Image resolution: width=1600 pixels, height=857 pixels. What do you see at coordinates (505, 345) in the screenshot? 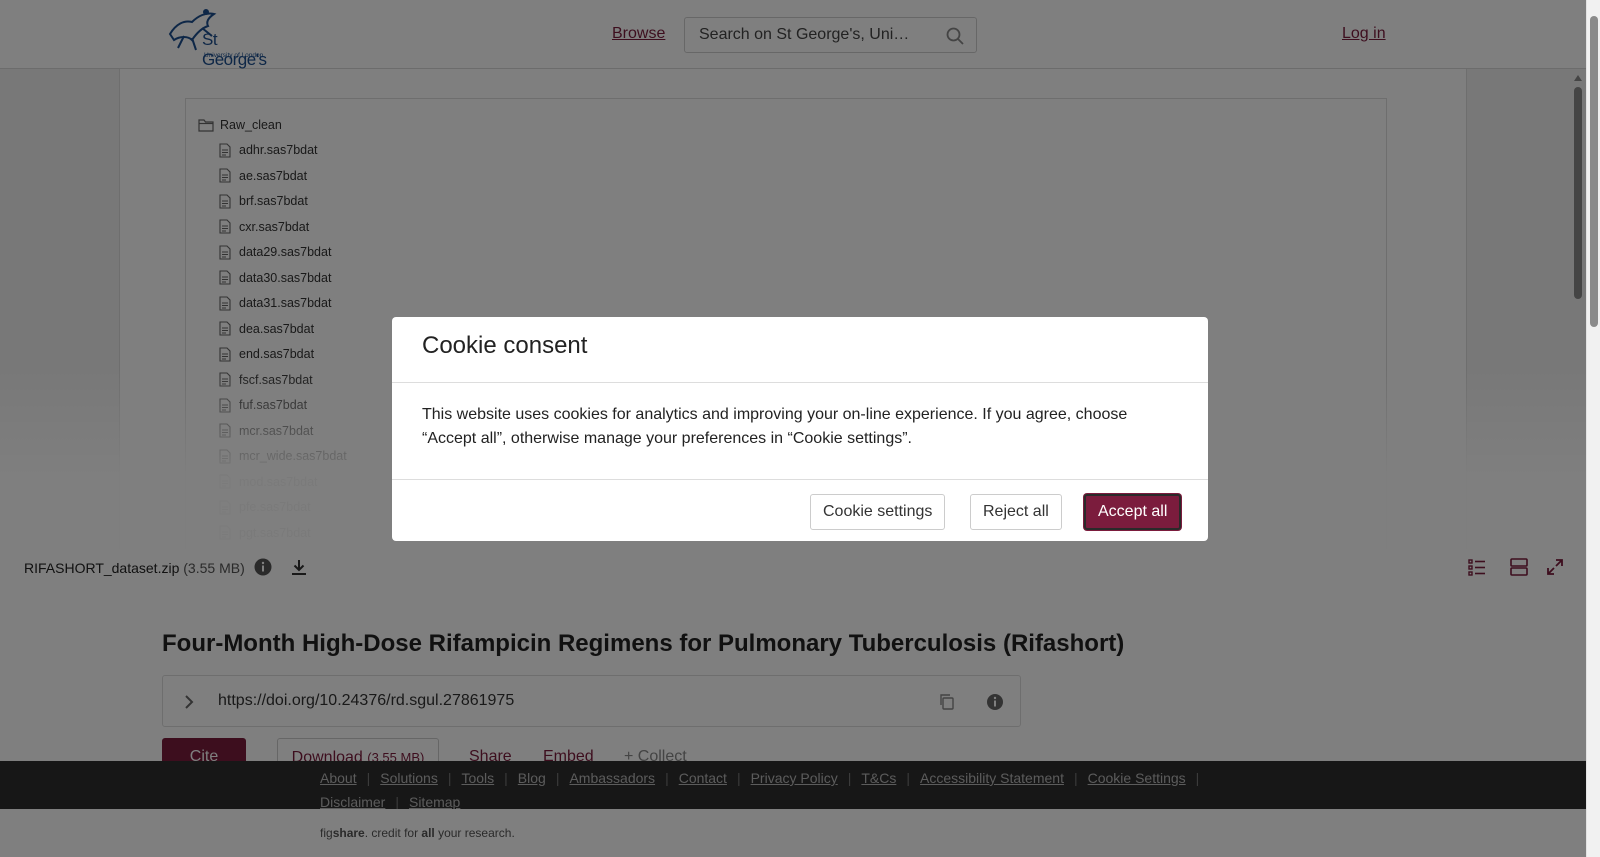
I see `dialog-title: Cookie consent` at bounding box center [505, 345].